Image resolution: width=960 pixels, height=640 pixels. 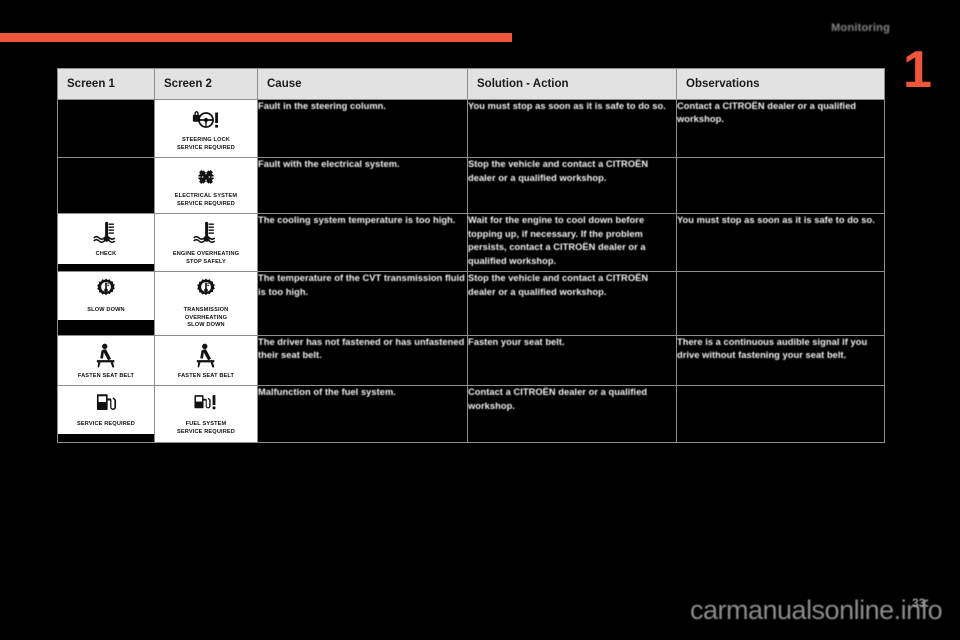 I want to click on page-number: 33, so click(x=919, y=603).